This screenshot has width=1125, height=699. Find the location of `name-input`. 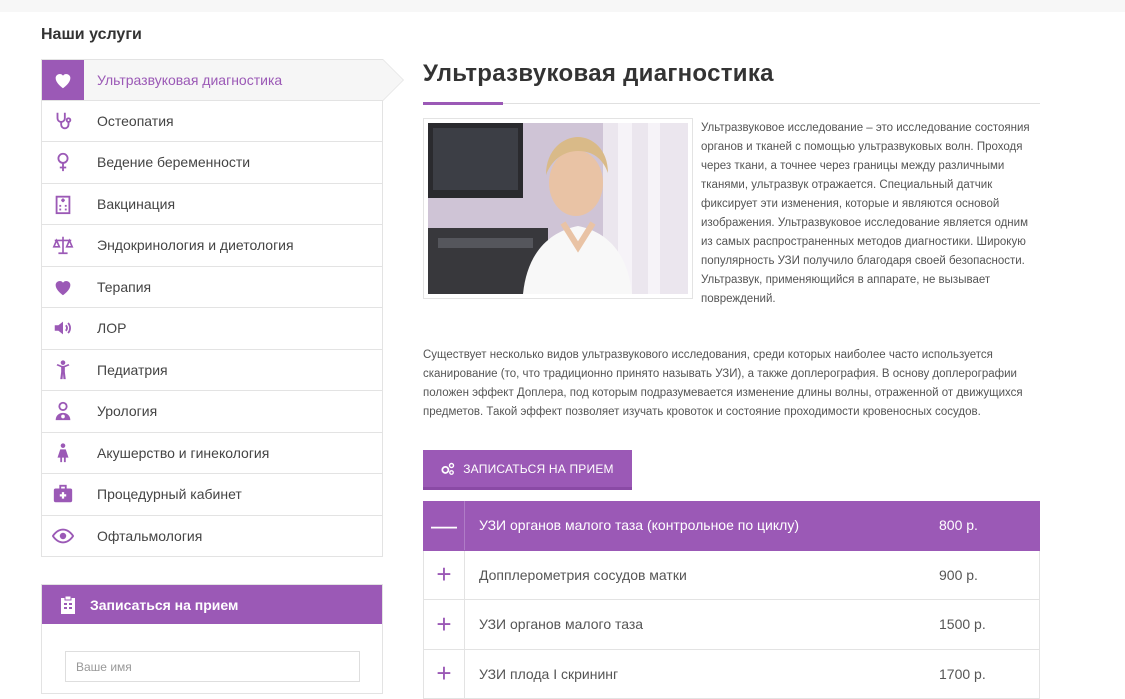

name-input is located at coordinates (212, 666).